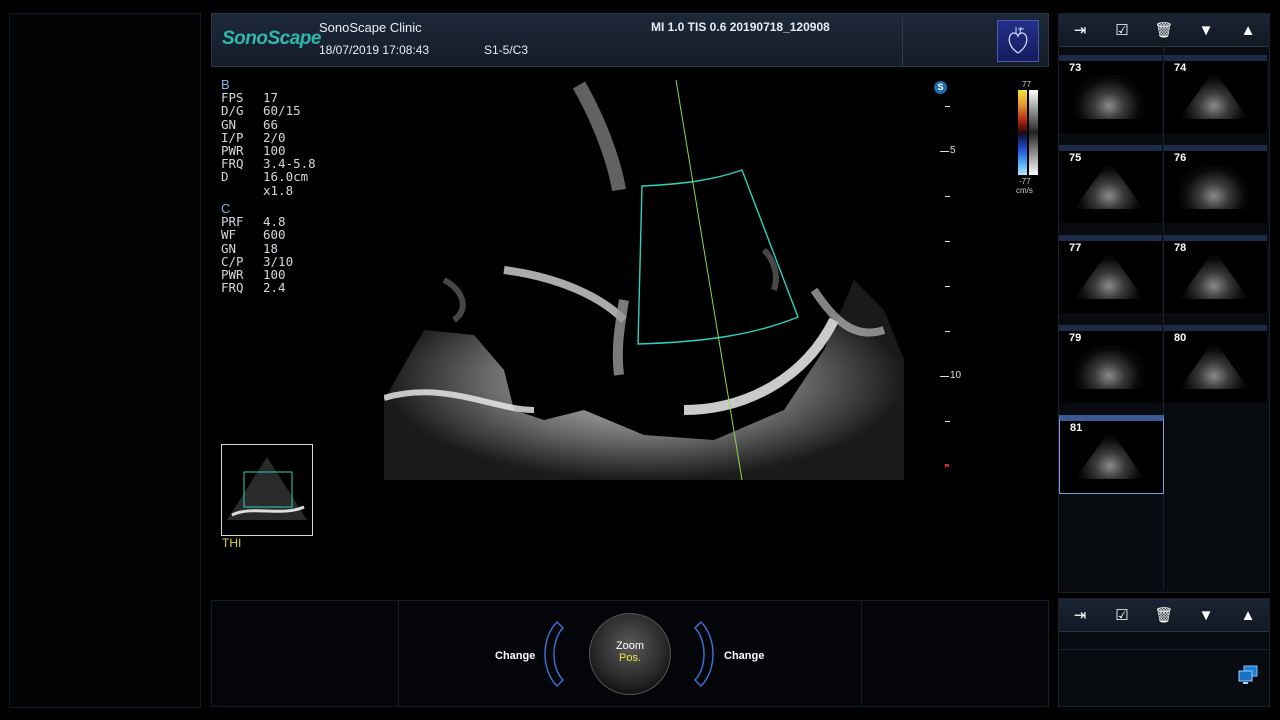 The width and height of the screenshot is (1280, 720). I want to click on param-key: D, so click(225, 177).